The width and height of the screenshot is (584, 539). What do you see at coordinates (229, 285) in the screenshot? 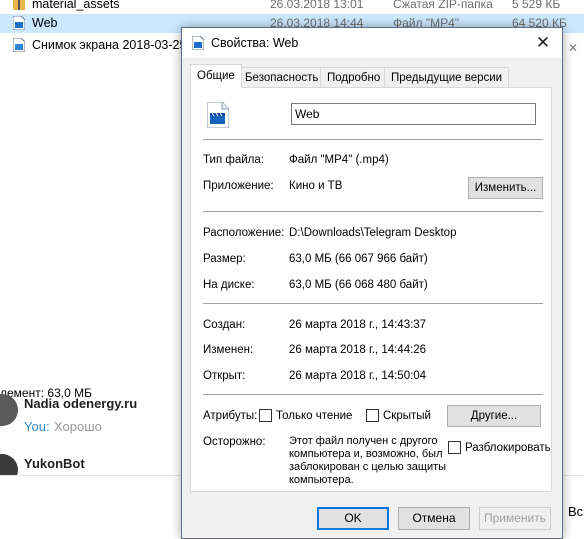
I see `on-disk-label: На диске:` at bounding box center [229, 285].